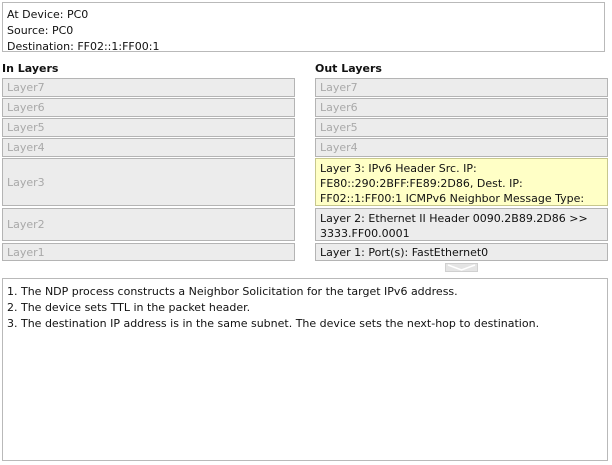  I want to click on in-layer-4: Layer4, so click(148, 147).